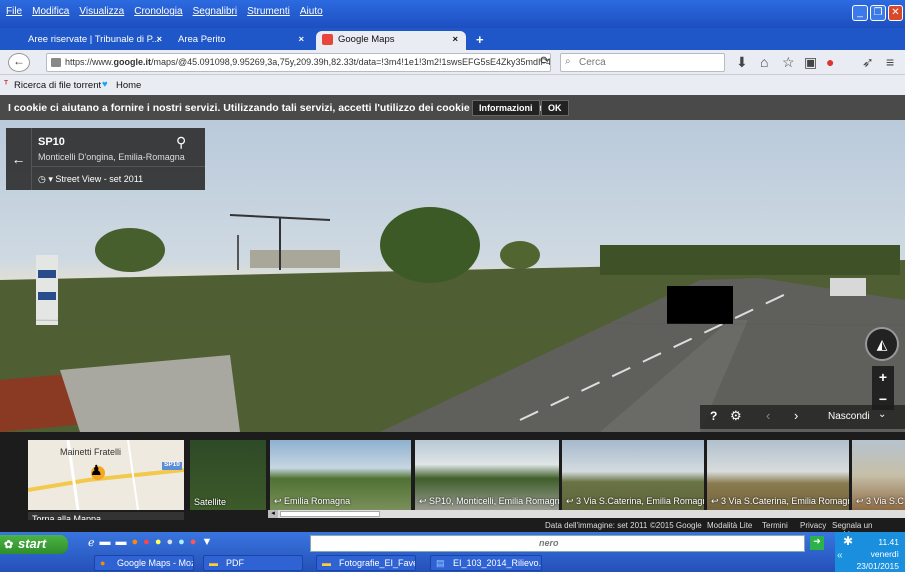  What do you see at coordinates (860, 13) in the screenshot?
I see `minimize-button: _` at bounding box center [860, 13].